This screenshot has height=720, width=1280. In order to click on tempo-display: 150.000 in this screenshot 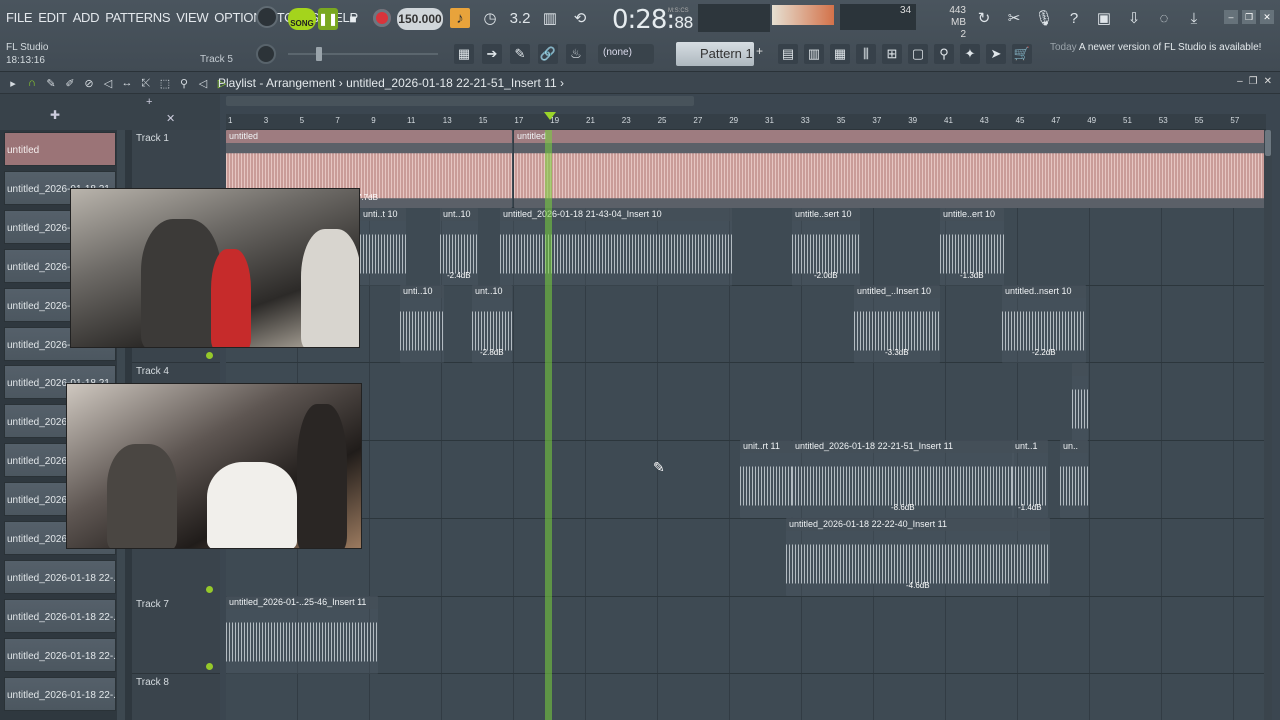, I will do `click(420, 19)`.